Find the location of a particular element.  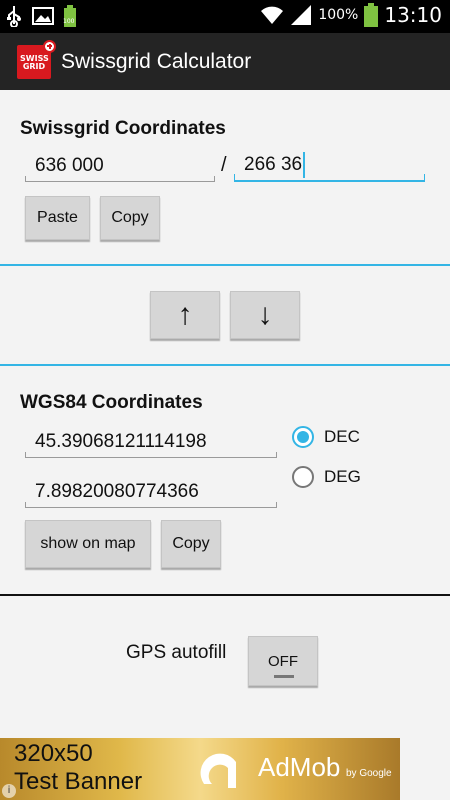

admob-brand: AdMob is located at coordinates (299, 767).